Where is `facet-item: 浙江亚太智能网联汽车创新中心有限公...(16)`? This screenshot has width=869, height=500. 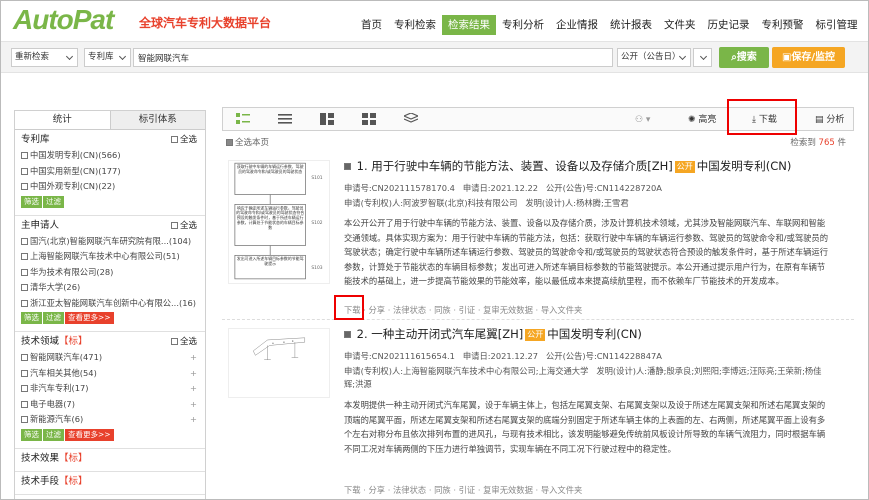
facet-item: 浙江亚太智能网联汽车创新中心有限公...(16) is located at coordinates (110, 304).